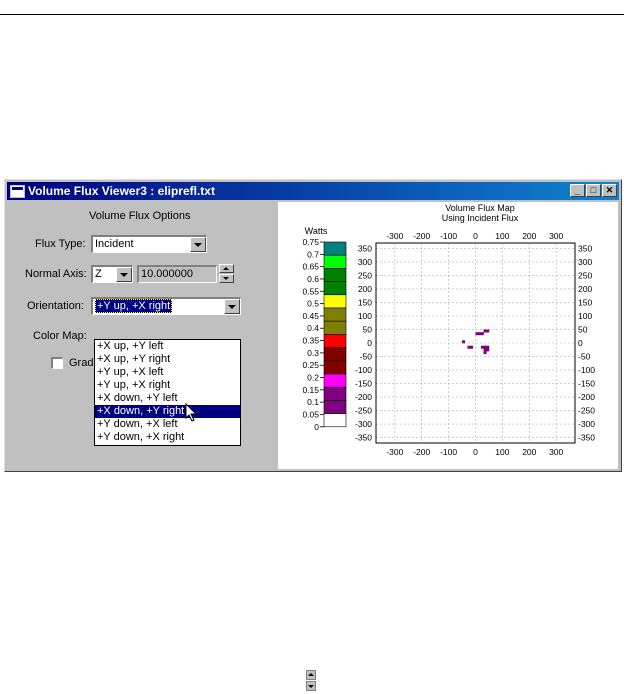 The width and height of the screenshot is (624, 694). I want to click on y-tick-label-left: 200, so click(365, 289).